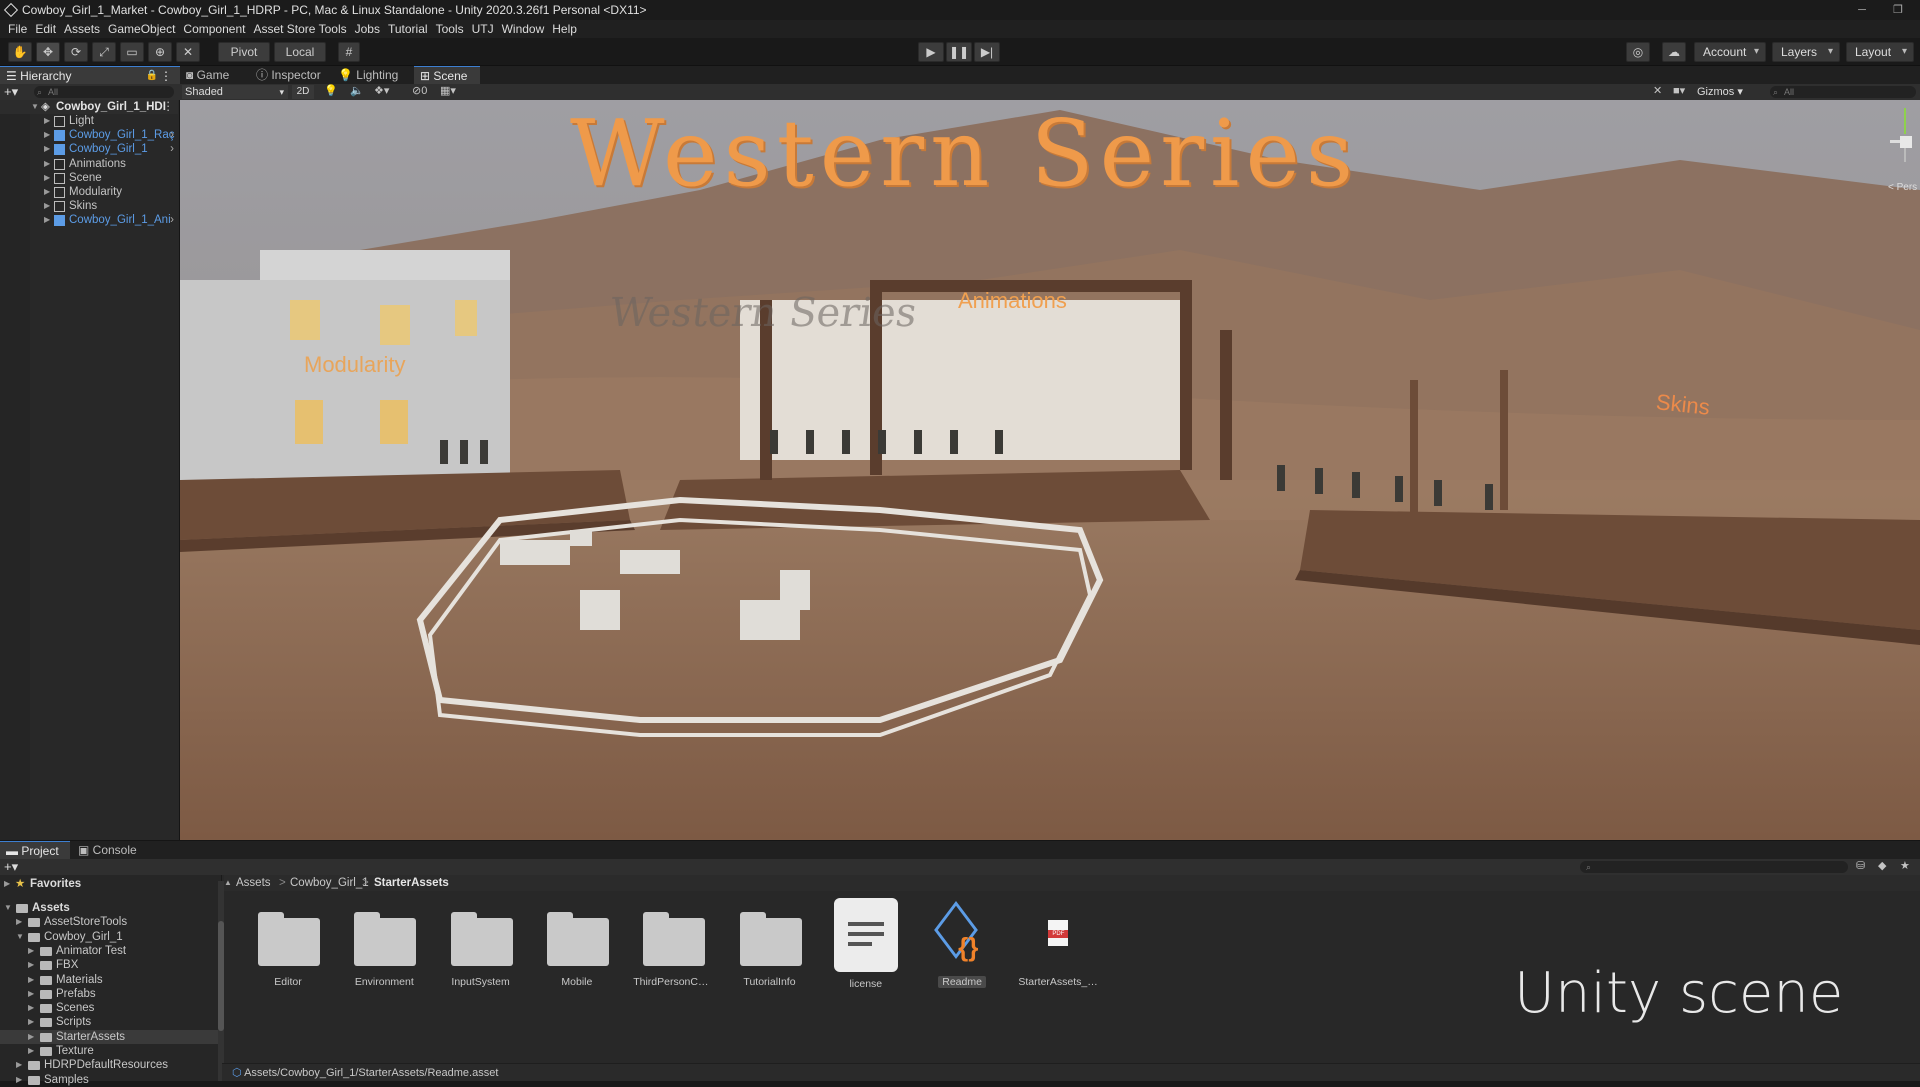 This screenshot has height=1087, width=1920. Describe the element at coordinates (959, 52) in the screenshot. I see `pause-button: ❚❚` at that location.